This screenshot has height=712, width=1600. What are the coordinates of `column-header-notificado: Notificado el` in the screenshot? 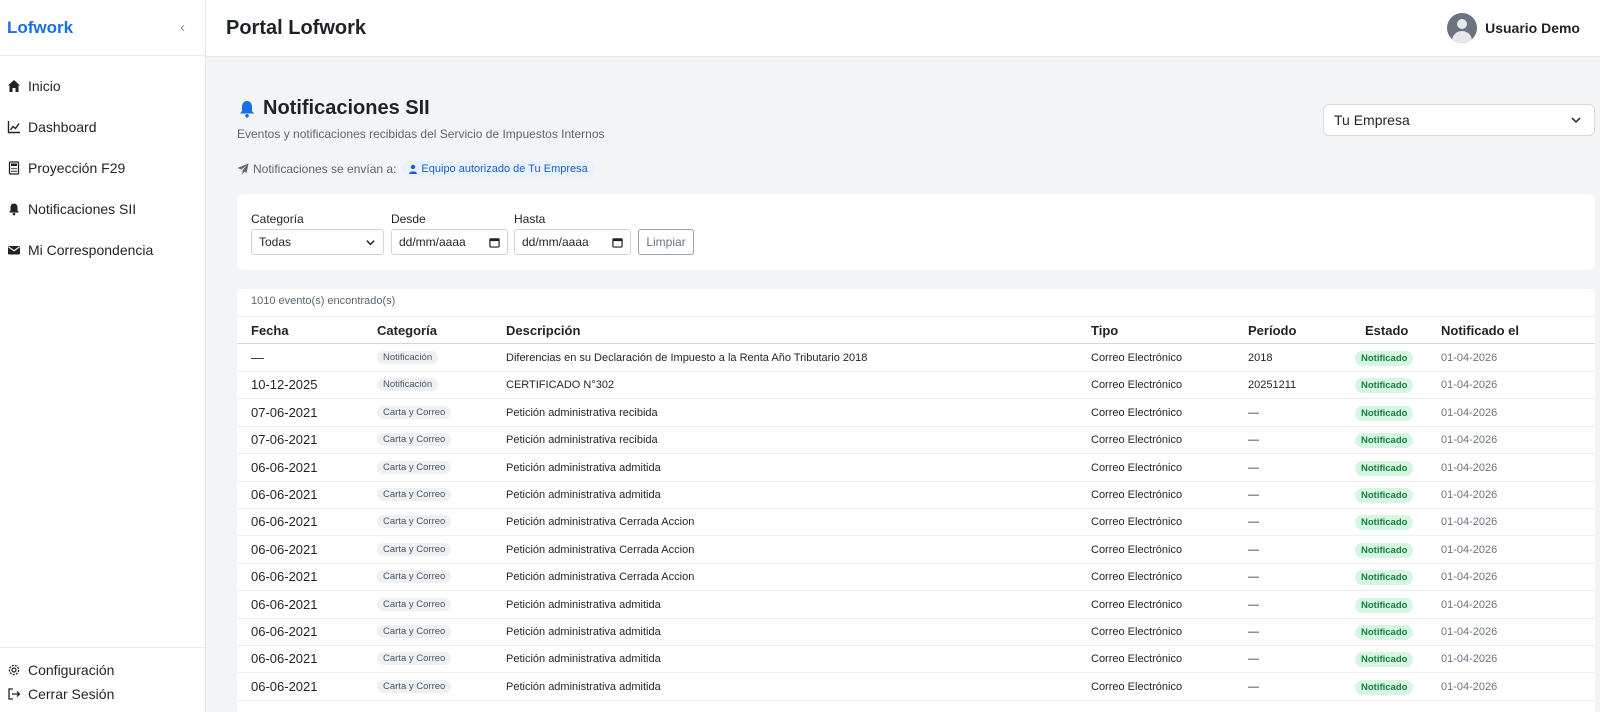 It's located at (1480, 330).